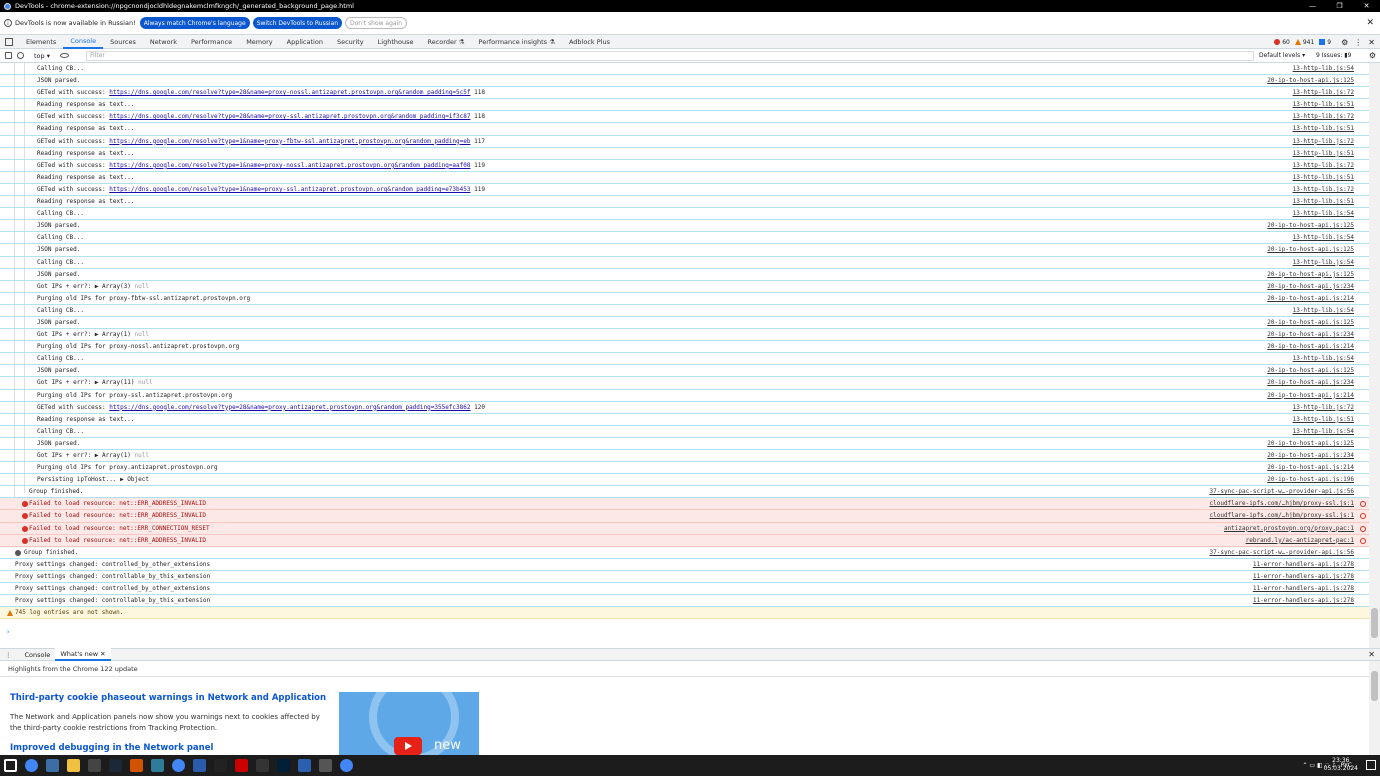 The width and height of the screenshot is (1380, 776). What do you see at coordinates (1341, 765) in the screenshot?
I see `clock: 23:36 05.03.2024` at bounding box center [1341, 765].